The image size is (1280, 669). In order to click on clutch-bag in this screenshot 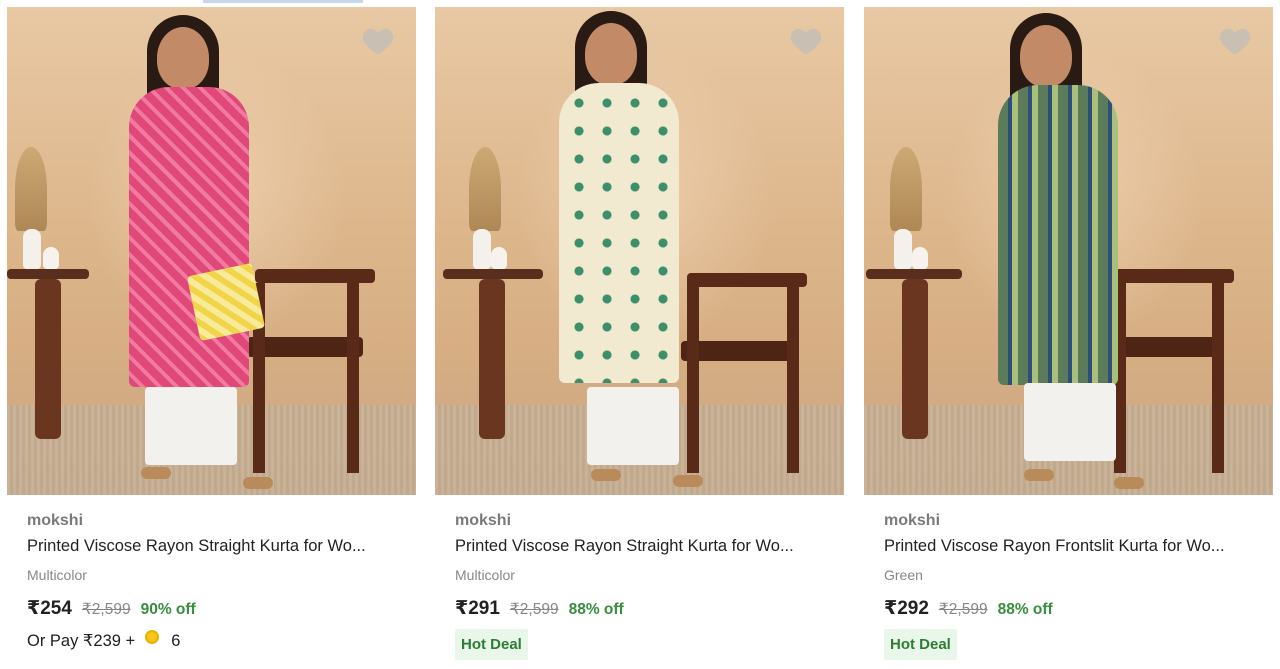, I will do `click(226, 302)`.